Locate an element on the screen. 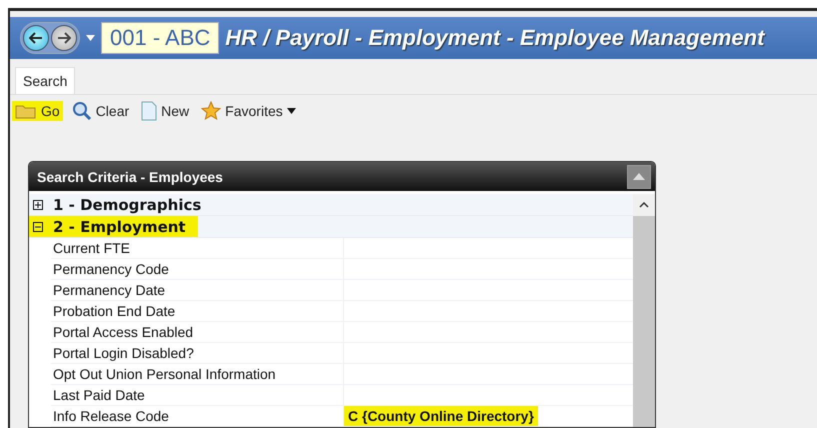 This screenshot has height=428, width=817. field-label: Portal Login Disabled? is located at coordinates (197, 353).